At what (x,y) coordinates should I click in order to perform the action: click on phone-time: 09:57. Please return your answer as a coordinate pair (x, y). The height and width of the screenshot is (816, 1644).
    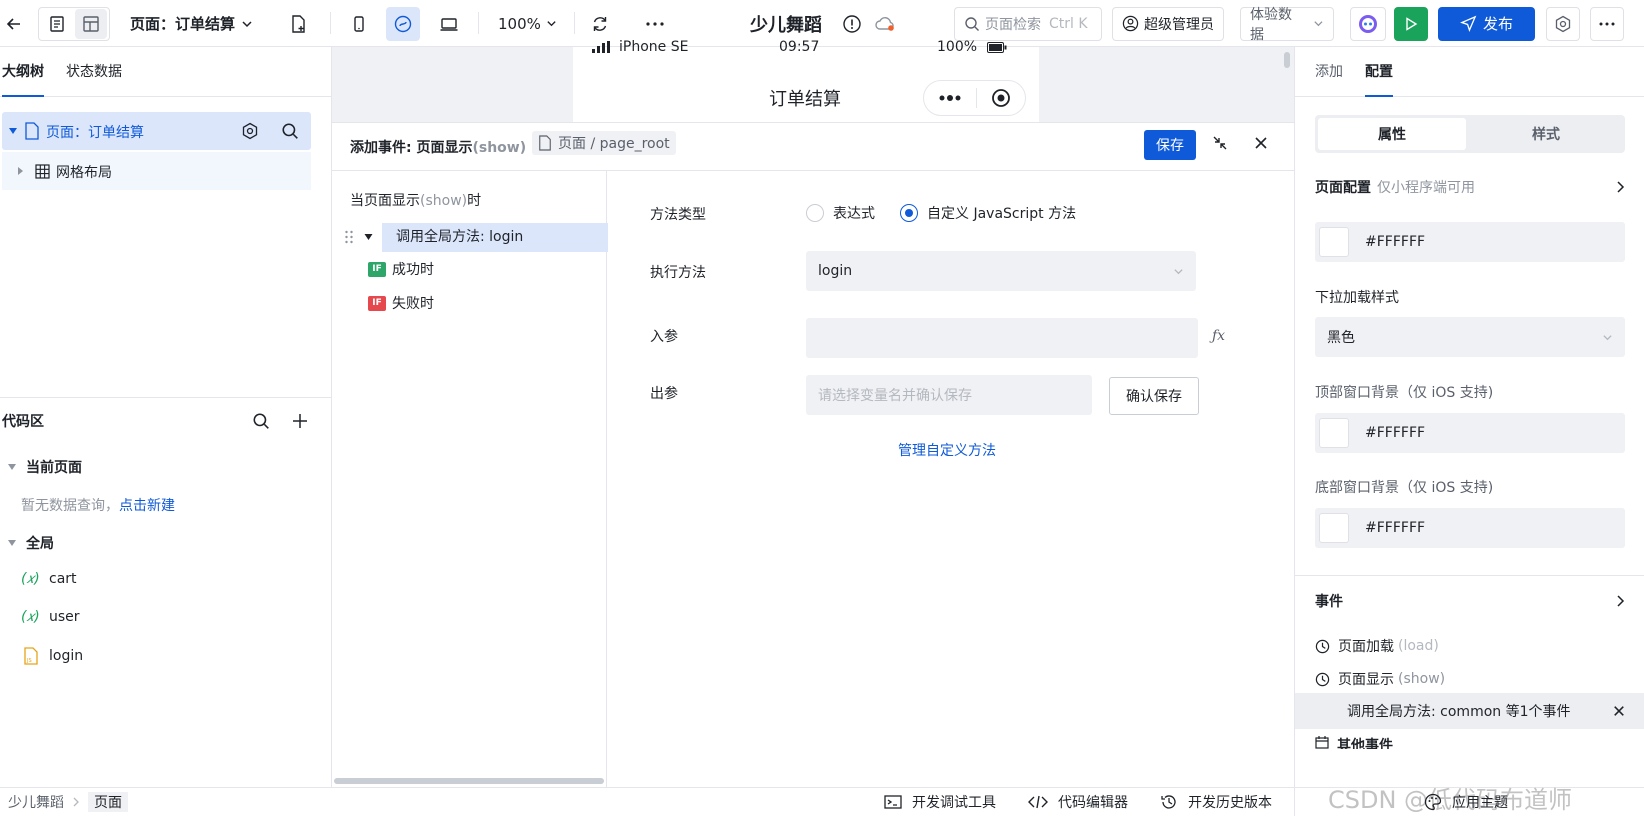
    Looking at the image, I should click on (799, 47).